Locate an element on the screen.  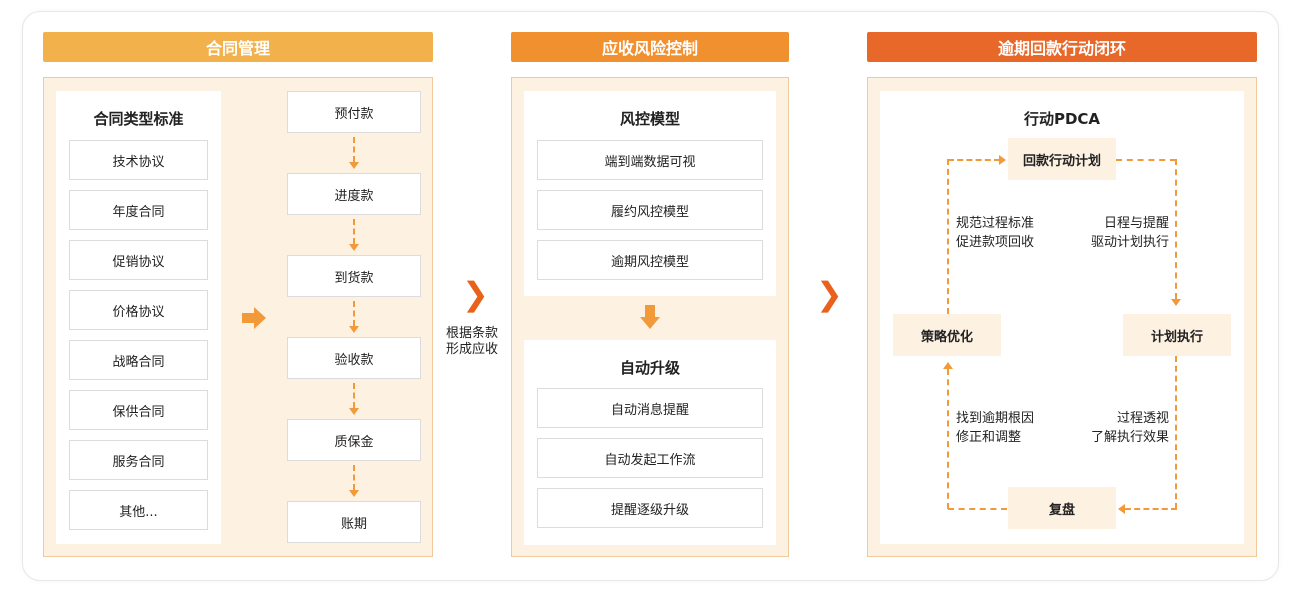
pdca-do-node: 计划执行 is located at coordinates (1177, 335).